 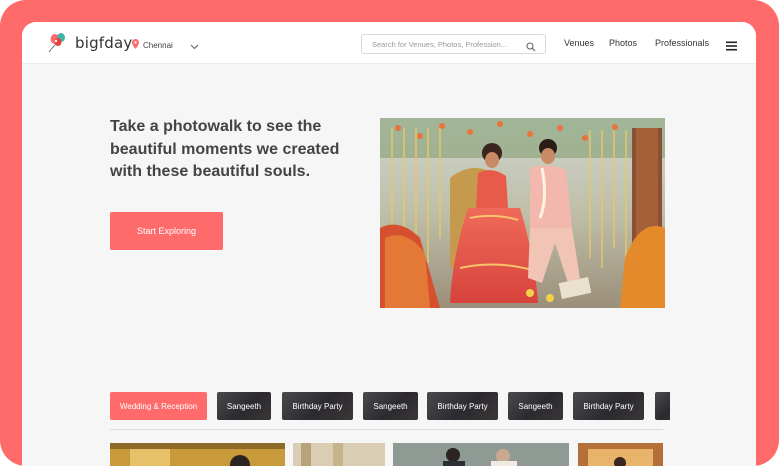 I want to click on hero-wedding-photo, so click(x=522, y=213).